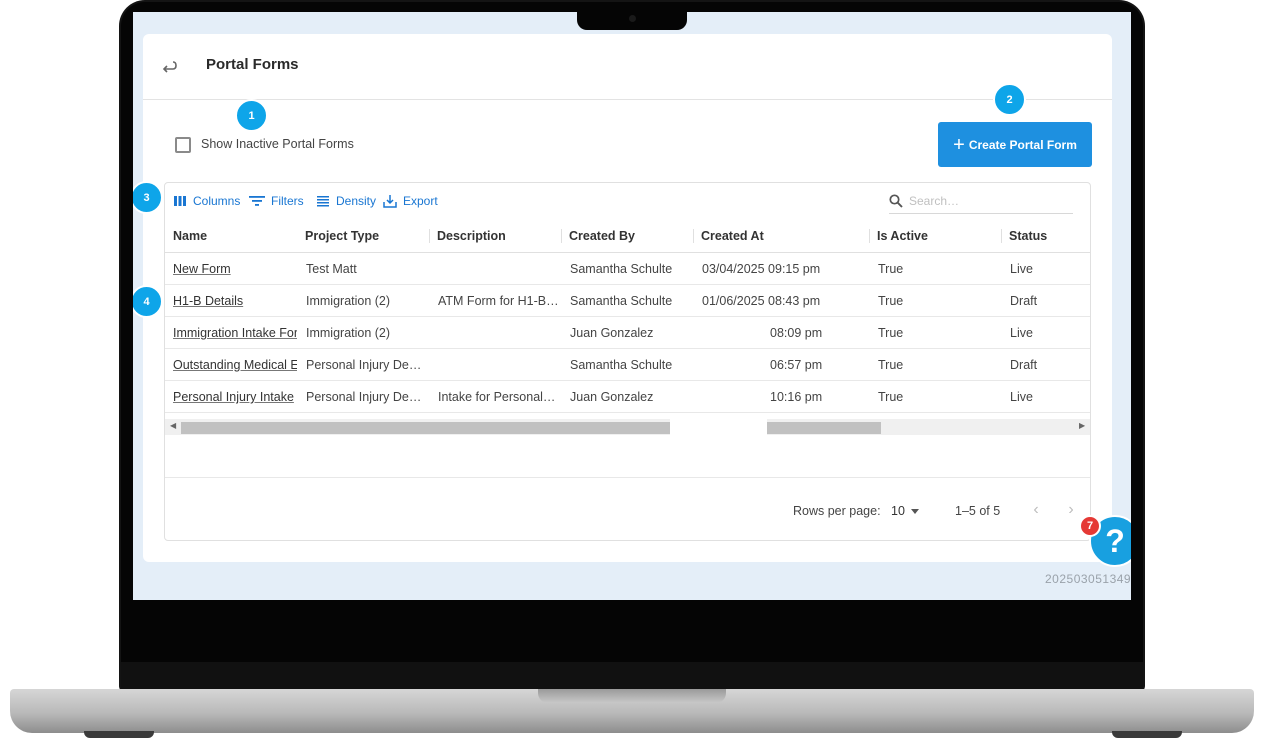 Image resolution: width=1273 pixels, height=738 pixels. Describe the element at coordinates (323, 201) in the screenshot. I see `density-icon` at that location.